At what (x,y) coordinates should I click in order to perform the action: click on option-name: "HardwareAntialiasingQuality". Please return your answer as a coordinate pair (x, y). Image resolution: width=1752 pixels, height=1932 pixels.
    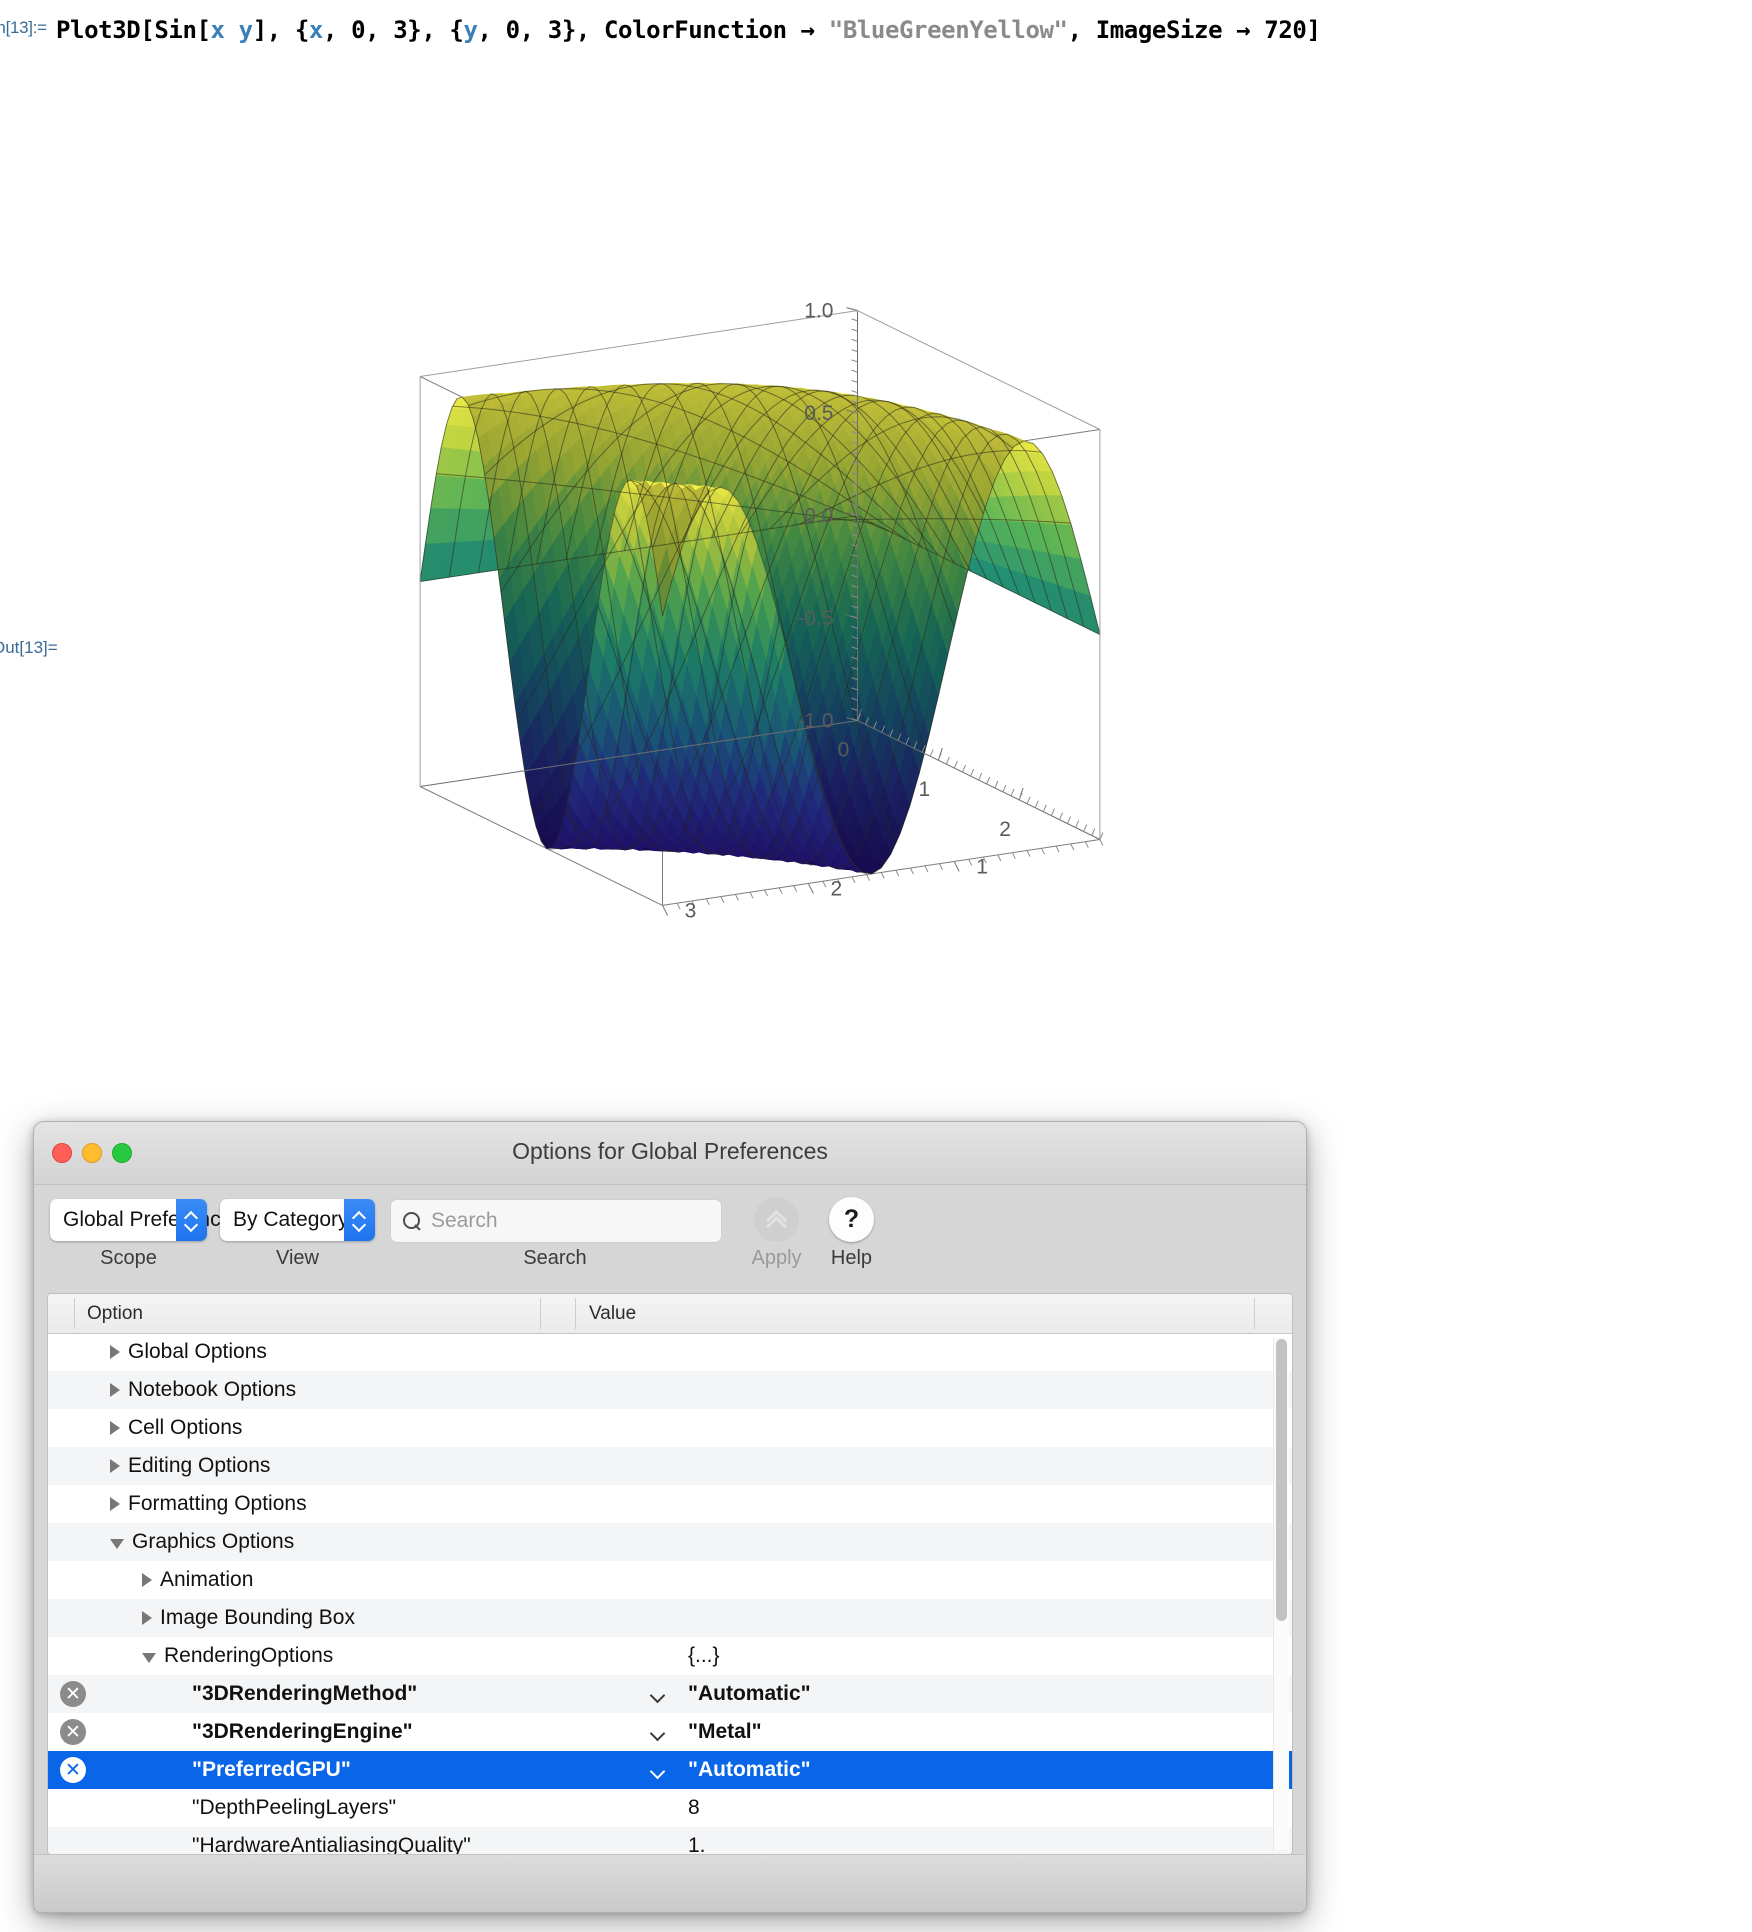
    Looking at the image, I should click on (331, 1844).